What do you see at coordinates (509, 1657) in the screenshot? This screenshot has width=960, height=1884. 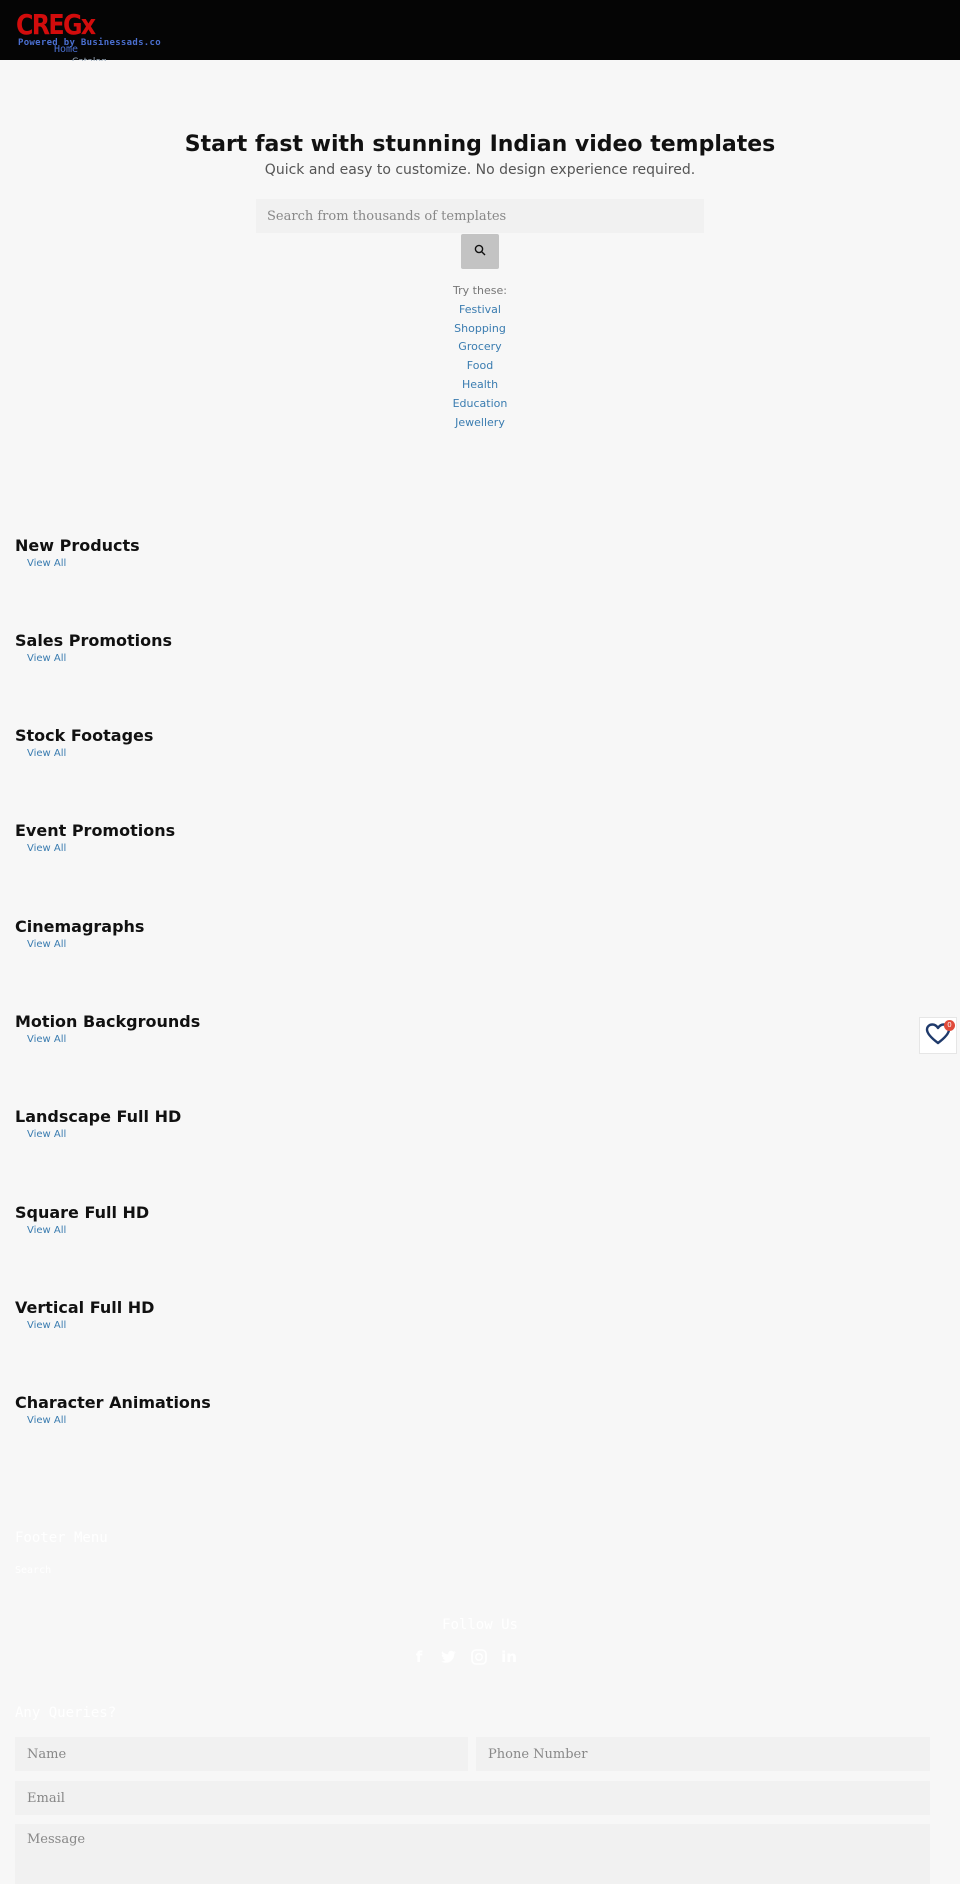 I see `linkedin-icon: in` at bounding box center [509, 1657].